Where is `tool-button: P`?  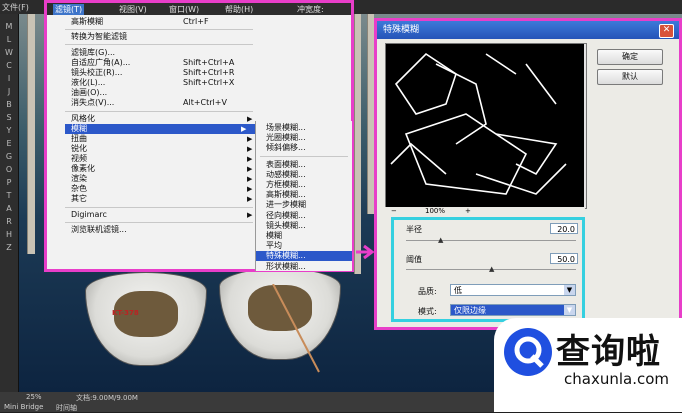
tool-button: P is located at coordinates (9, 183).